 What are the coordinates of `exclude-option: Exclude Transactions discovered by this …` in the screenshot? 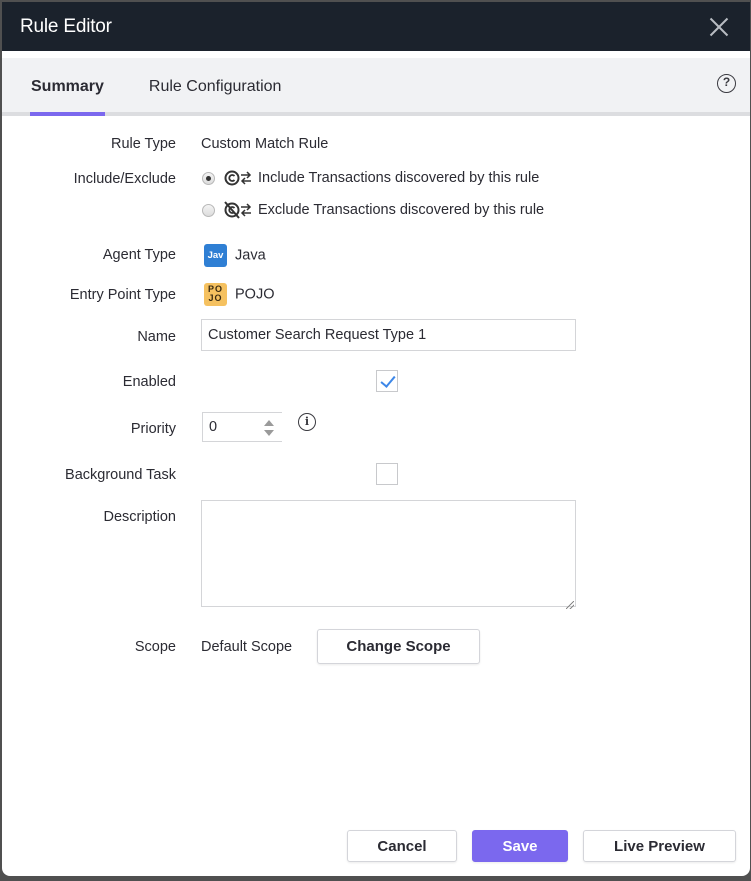 It's located at (373, 210).